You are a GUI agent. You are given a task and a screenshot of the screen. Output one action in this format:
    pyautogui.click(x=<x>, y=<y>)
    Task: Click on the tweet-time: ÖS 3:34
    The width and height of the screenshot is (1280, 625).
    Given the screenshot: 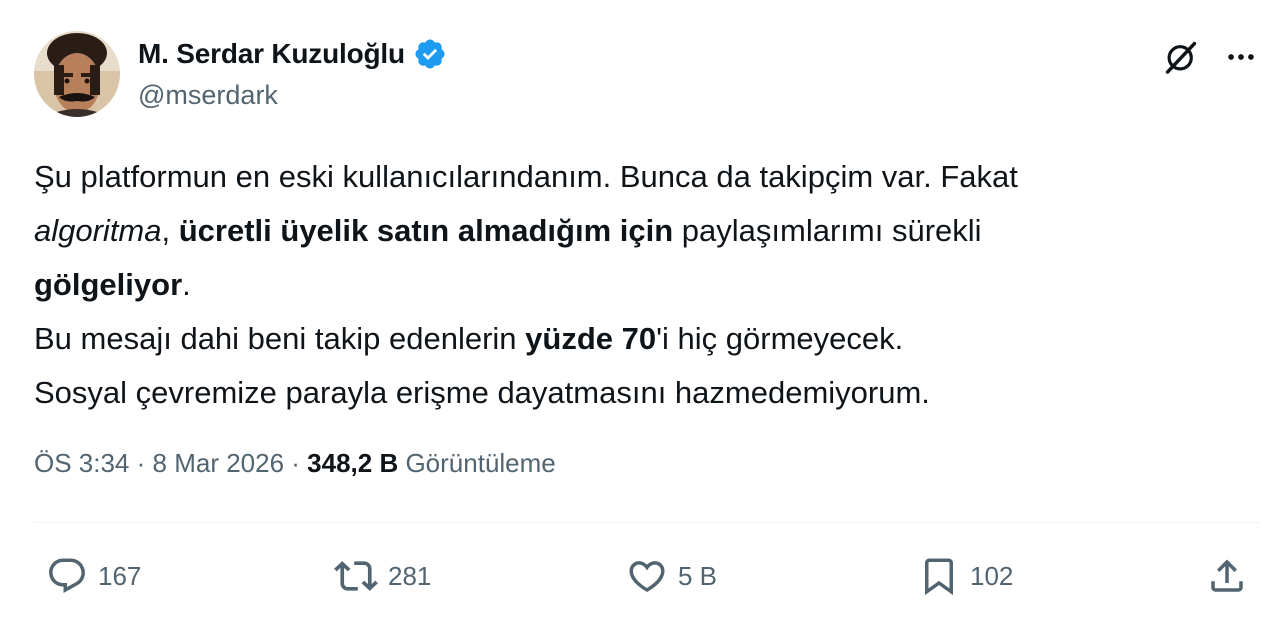 What is the action you would take?
    pyautogui.click(x=81, y=463)
    